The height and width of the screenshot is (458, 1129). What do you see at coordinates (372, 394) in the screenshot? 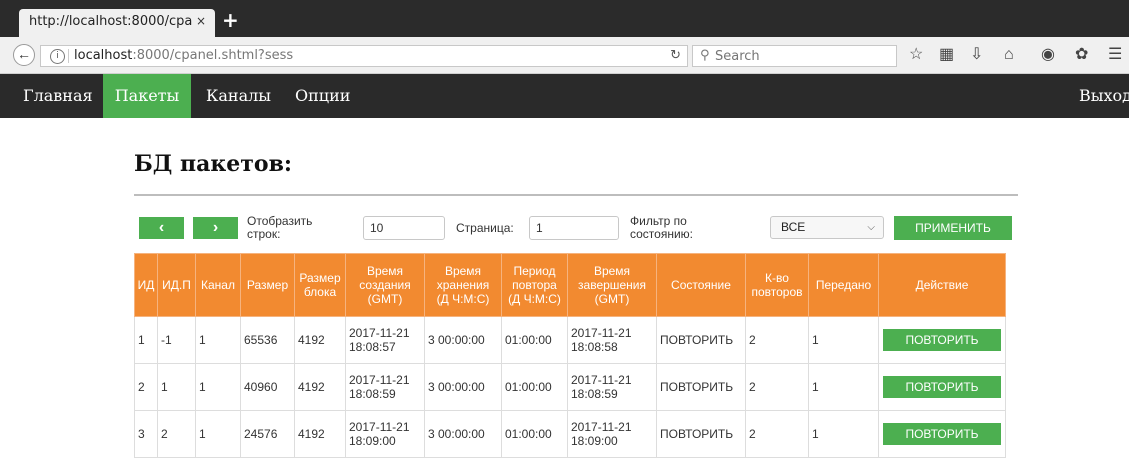
I see `cell-created-time: 18:08:59` at bounding box center [372, 394].